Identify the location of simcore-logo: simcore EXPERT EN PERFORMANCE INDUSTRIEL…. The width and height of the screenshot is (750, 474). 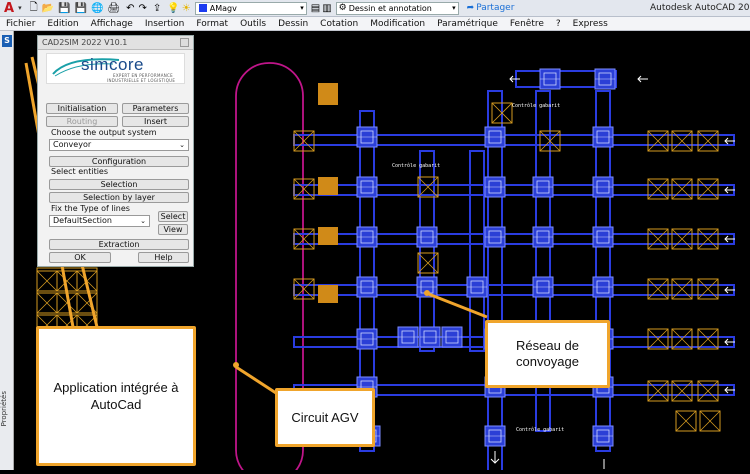
(115, 68).